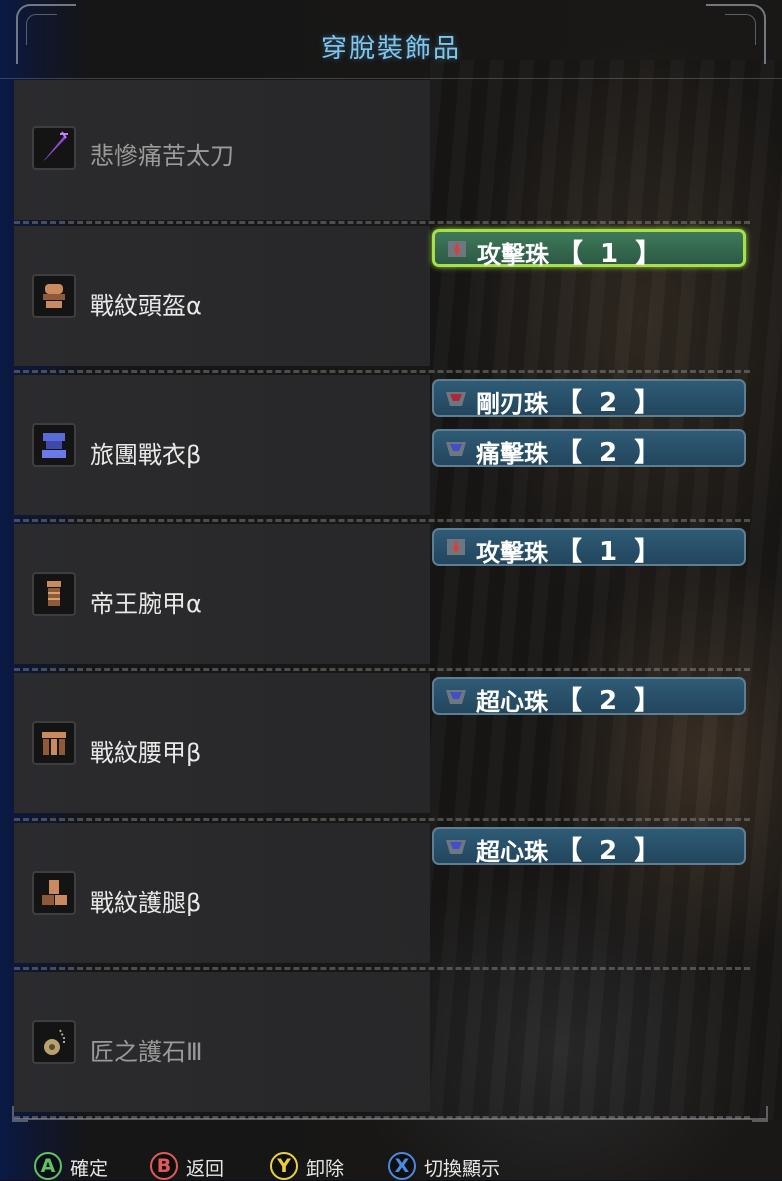 This screenshot has width=782, height=1181. I want to click on x-button-icon: X, so click(402, 1166).